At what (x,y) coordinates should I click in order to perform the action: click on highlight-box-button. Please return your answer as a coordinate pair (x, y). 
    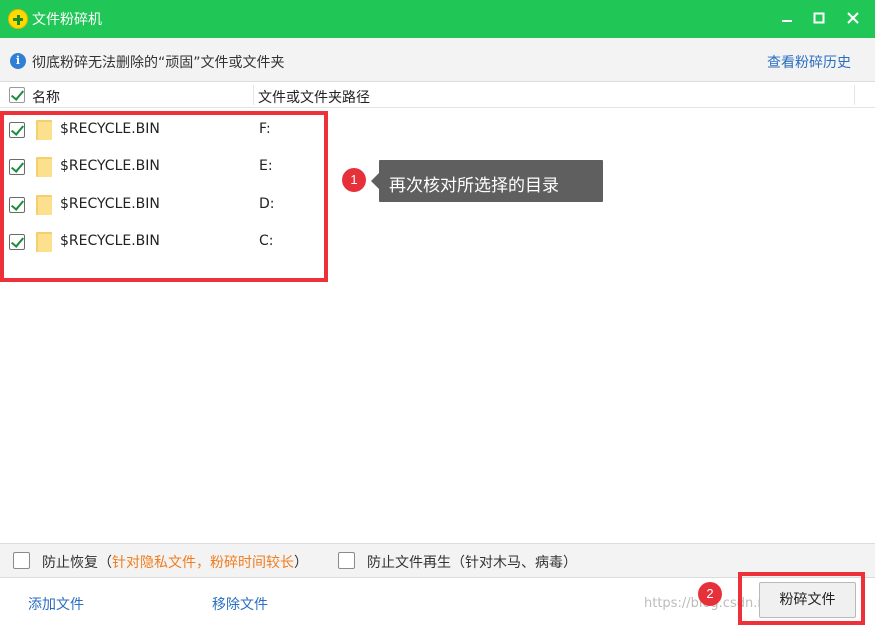
    Looking at the image, I should click on (801, 598).